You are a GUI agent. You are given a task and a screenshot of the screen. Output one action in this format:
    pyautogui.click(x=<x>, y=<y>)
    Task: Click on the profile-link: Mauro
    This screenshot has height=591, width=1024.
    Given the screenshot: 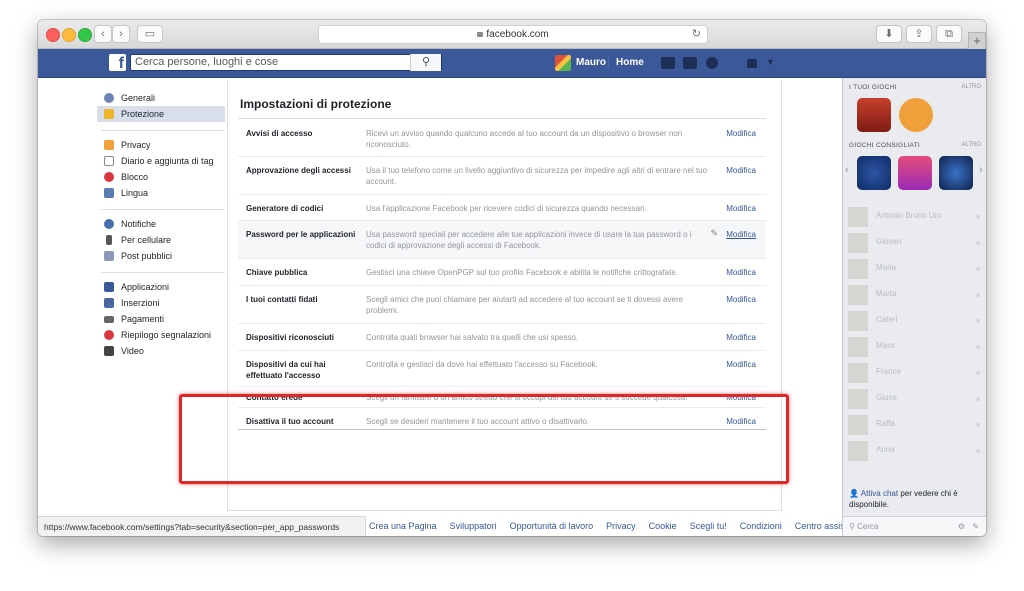 What is the action you would take?
    pyautogui.click(x=580, y=63)
    